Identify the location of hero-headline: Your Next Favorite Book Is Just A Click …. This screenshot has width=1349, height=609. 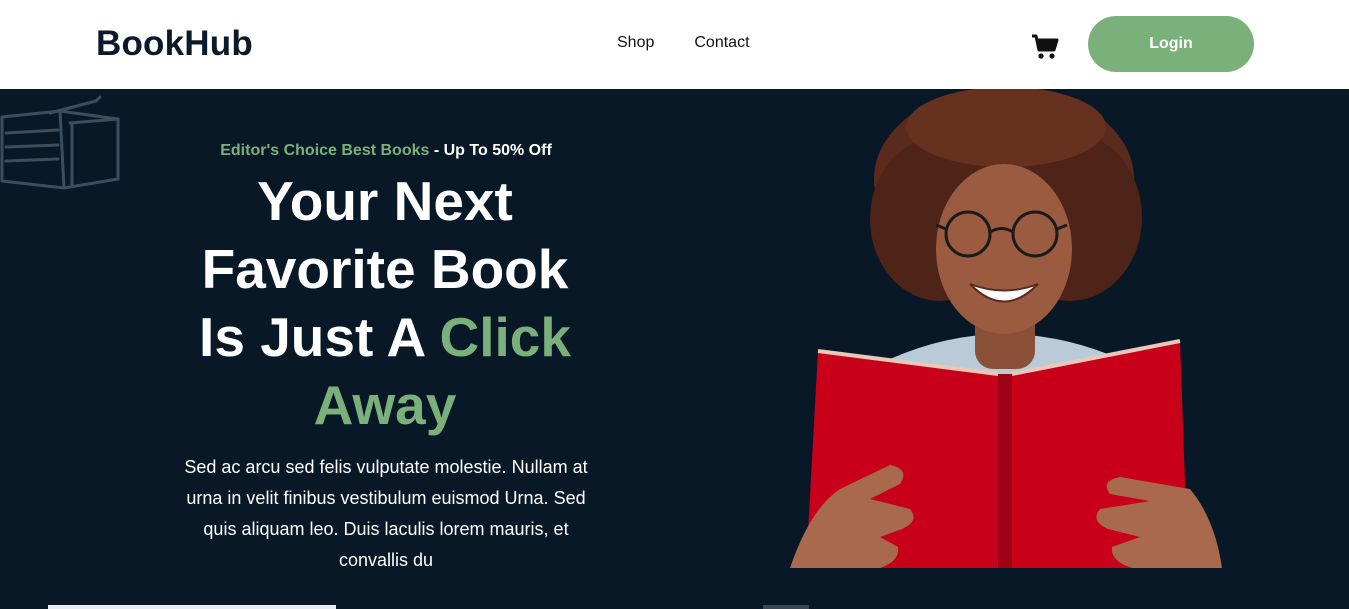
(385, 303).